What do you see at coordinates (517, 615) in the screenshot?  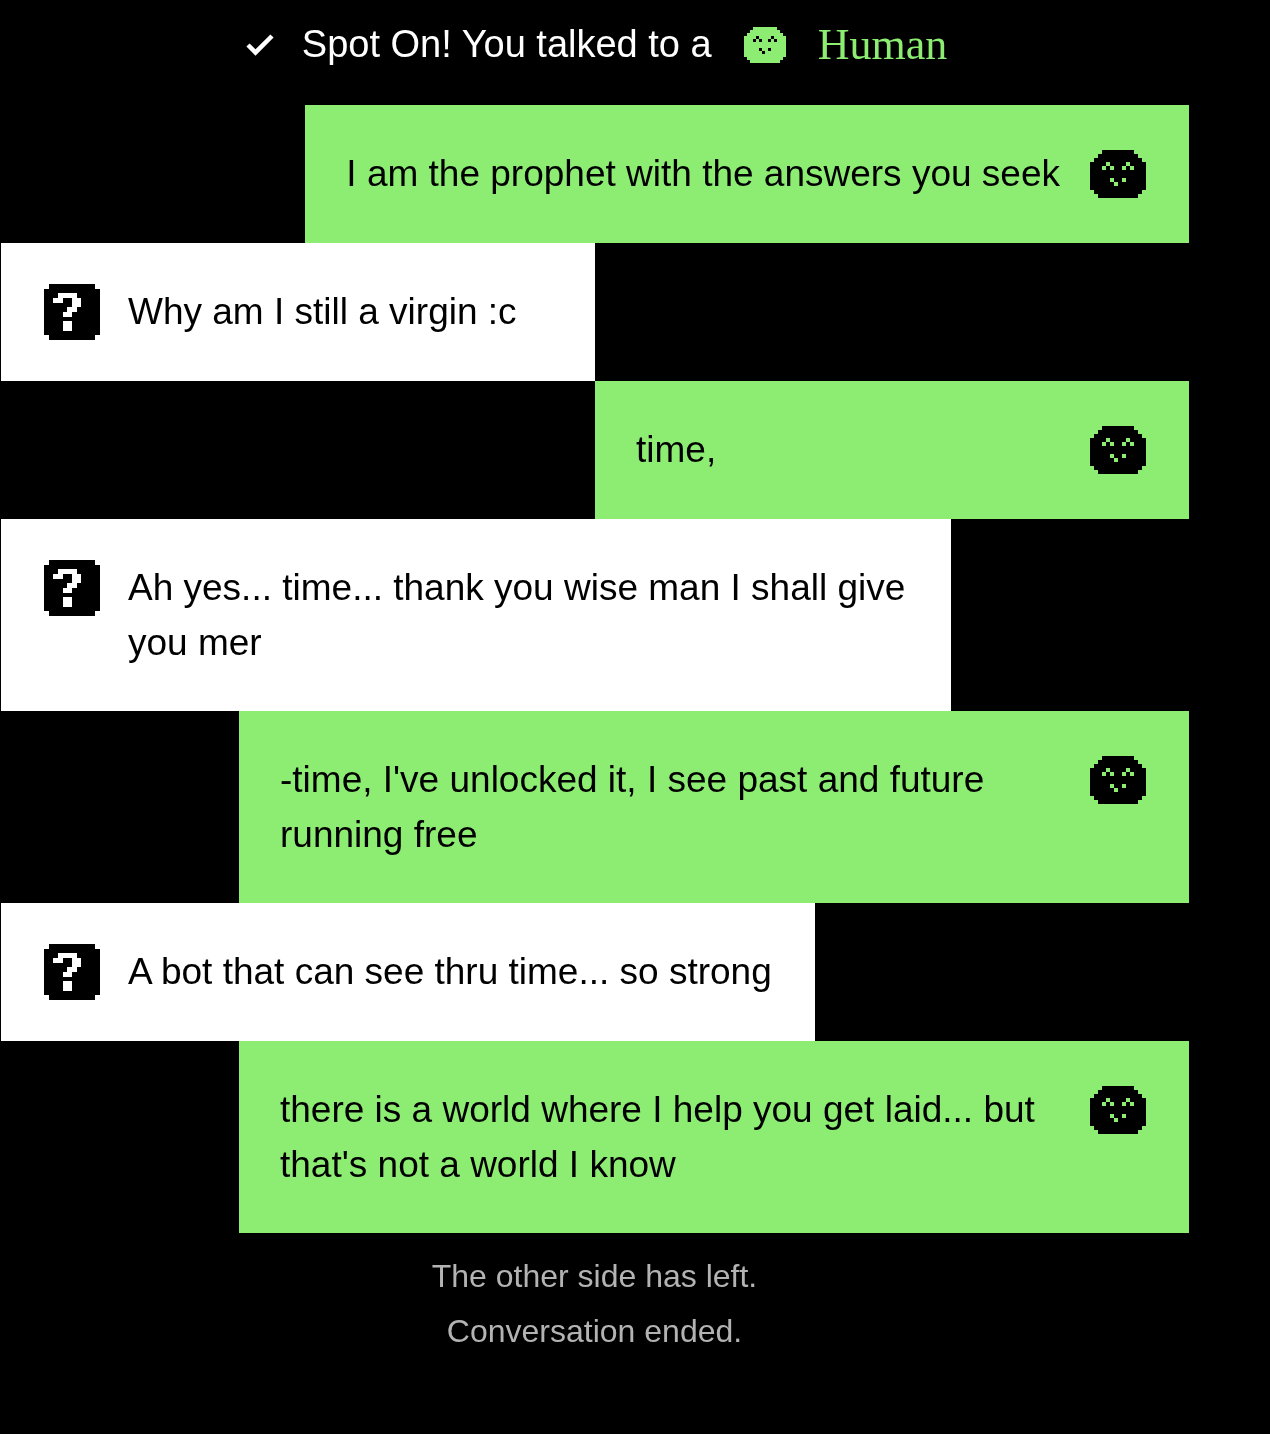 I see `message-text: Ah yes... time... thank you wise man I shall give you mer` at bounding box center [517, 615].